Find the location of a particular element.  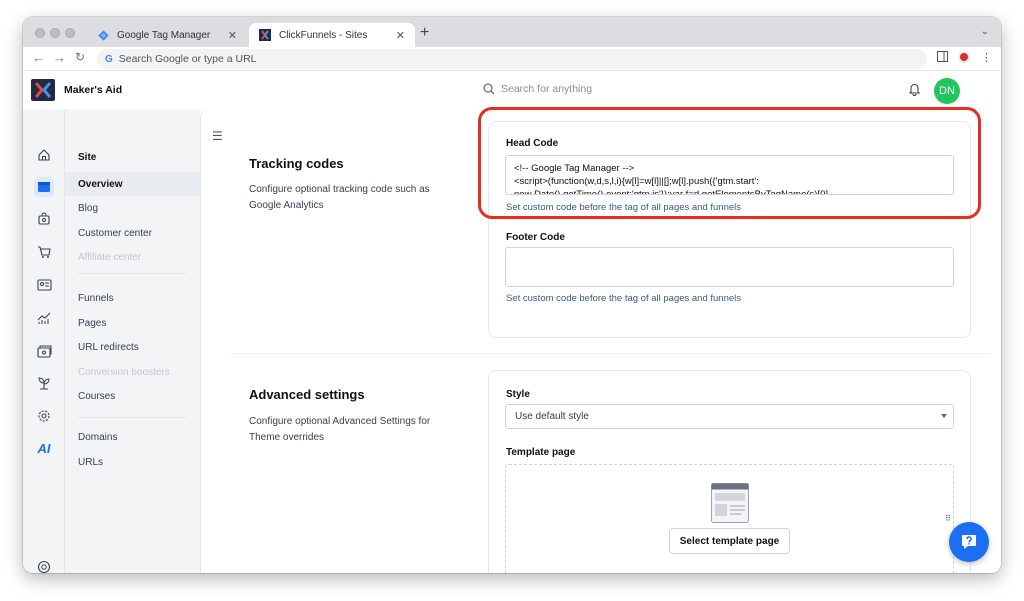

cart-icon is located at coordinates (44, 252).